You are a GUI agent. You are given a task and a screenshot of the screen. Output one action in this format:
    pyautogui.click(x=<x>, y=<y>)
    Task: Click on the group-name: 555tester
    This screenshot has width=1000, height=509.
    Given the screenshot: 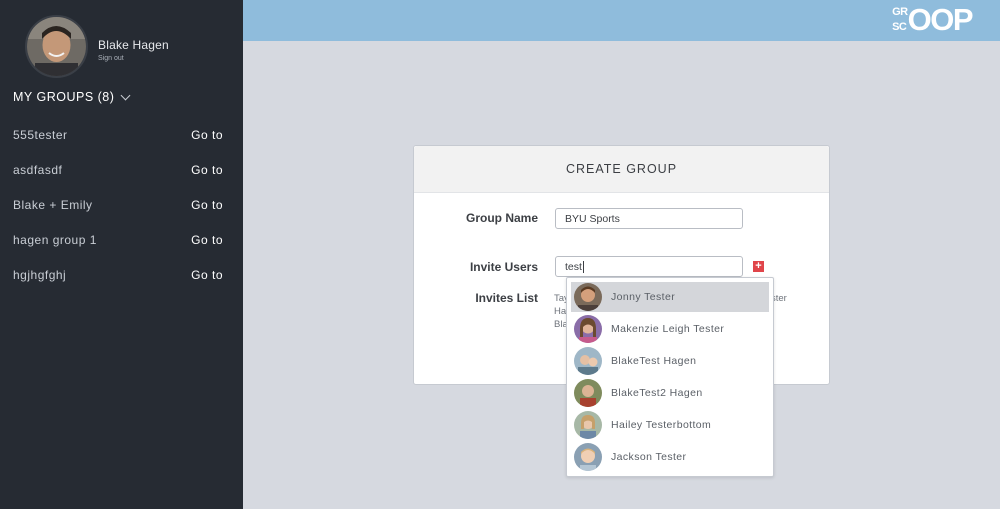 What is the action you would take?
    pyautogui.click(x=40, y=135)
    